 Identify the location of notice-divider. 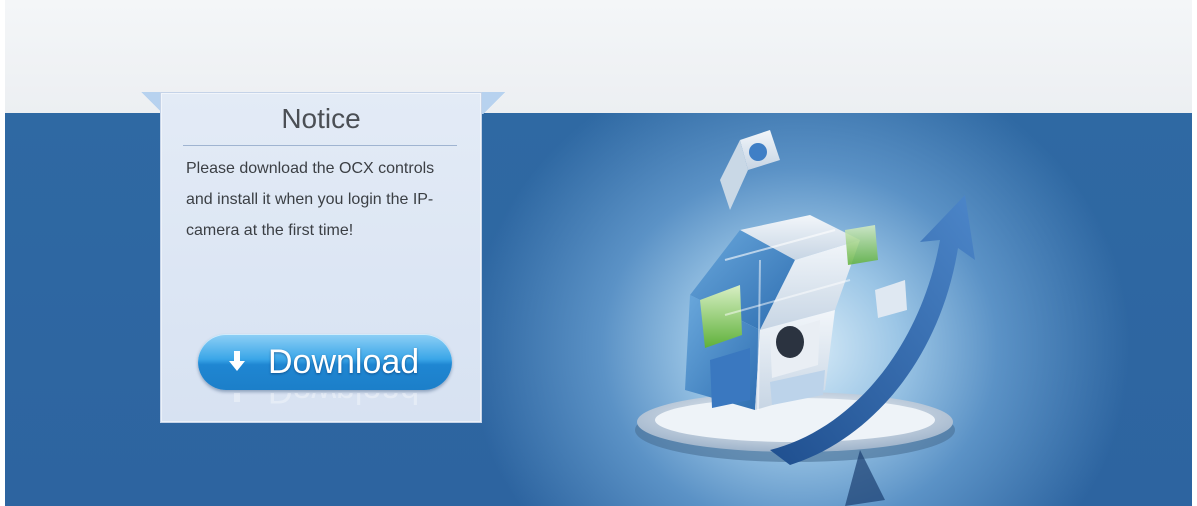
(320, 145).